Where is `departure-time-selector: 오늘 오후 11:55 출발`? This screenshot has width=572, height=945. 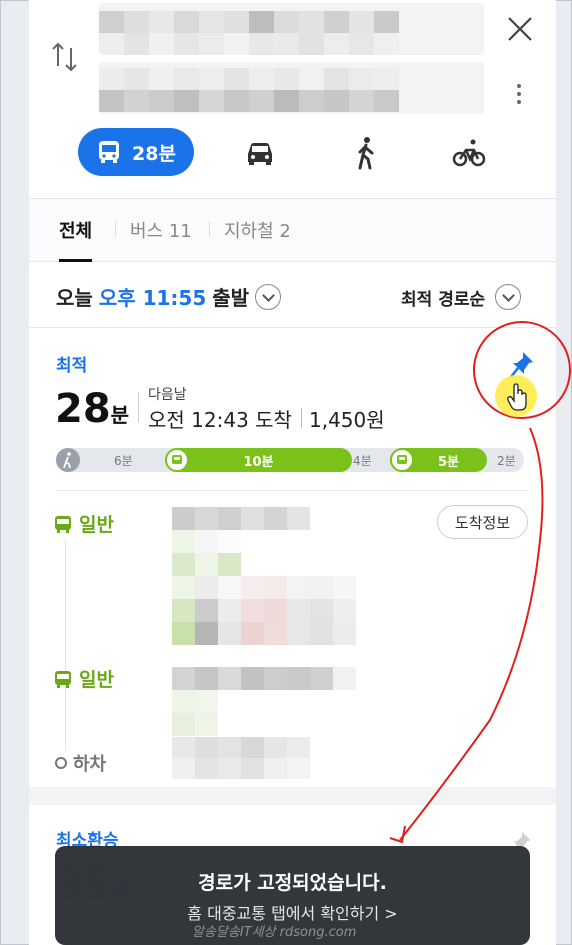 departure-time-selector: 오늘 오후 11:55 출발 is located at coordinates (169, 296).